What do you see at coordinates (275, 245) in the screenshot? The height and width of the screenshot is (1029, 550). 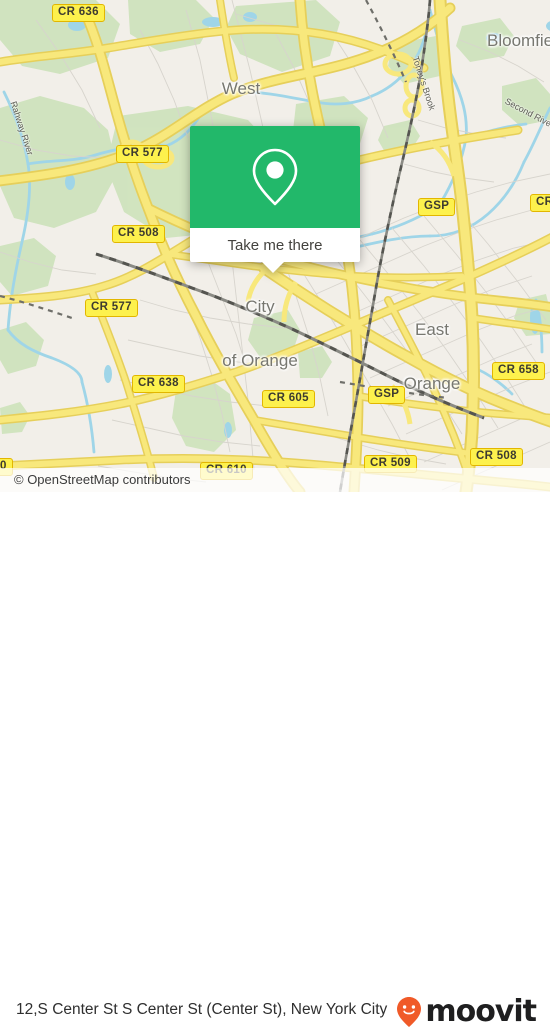 I see `take-me-there-label: Take me there` at bounding box center [275, 245].